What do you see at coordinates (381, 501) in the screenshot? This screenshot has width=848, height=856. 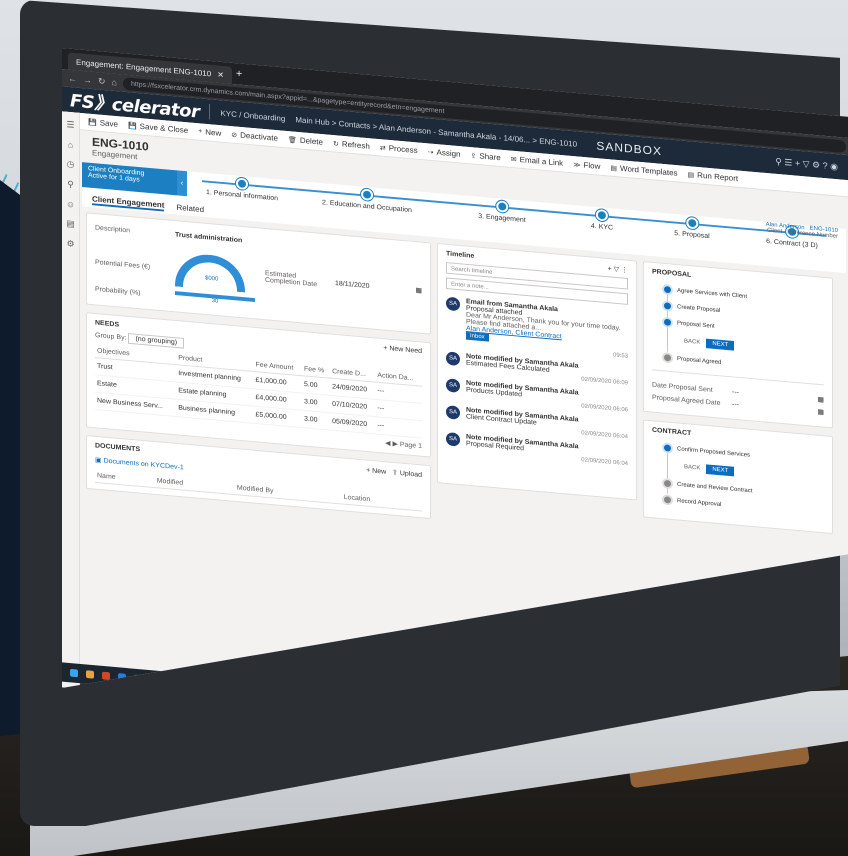 I see `column-header: Location` at bounding box center [381, 501].